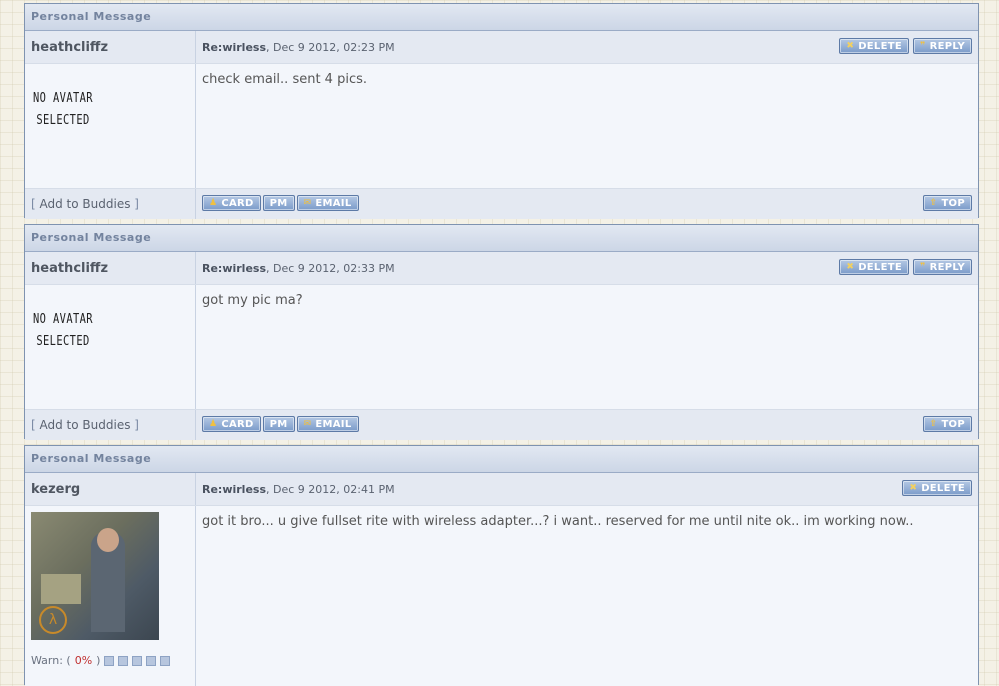 Image resolution: width=999 pixels, height=686 pixels. What do you see at coordinates (252, 300) in the screenshot?
I see `post-body: got my pic ma?` at bounding box center [252, 300].